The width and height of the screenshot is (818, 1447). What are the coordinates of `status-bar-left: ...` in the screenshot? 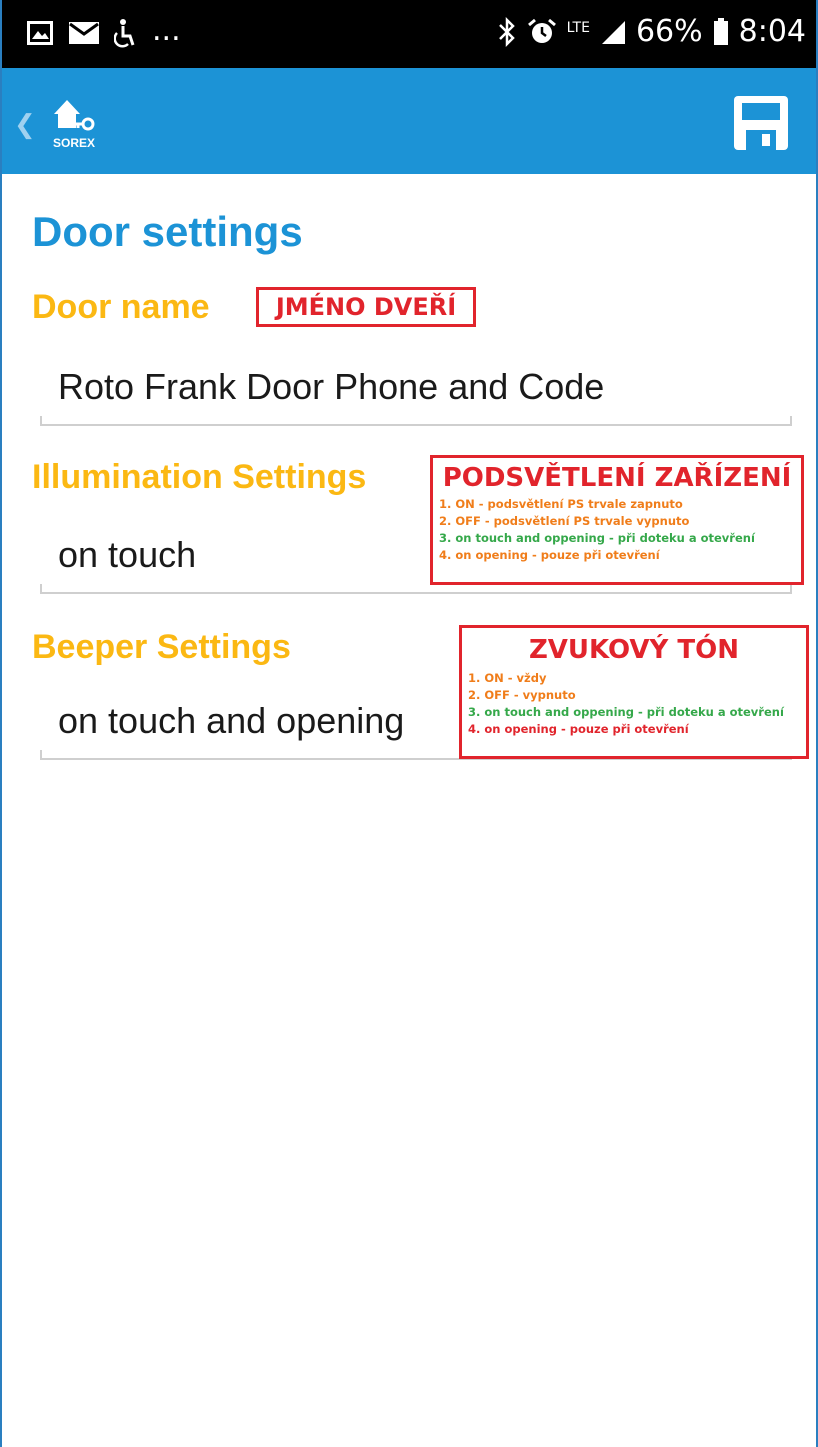 It's located at (103, 30).